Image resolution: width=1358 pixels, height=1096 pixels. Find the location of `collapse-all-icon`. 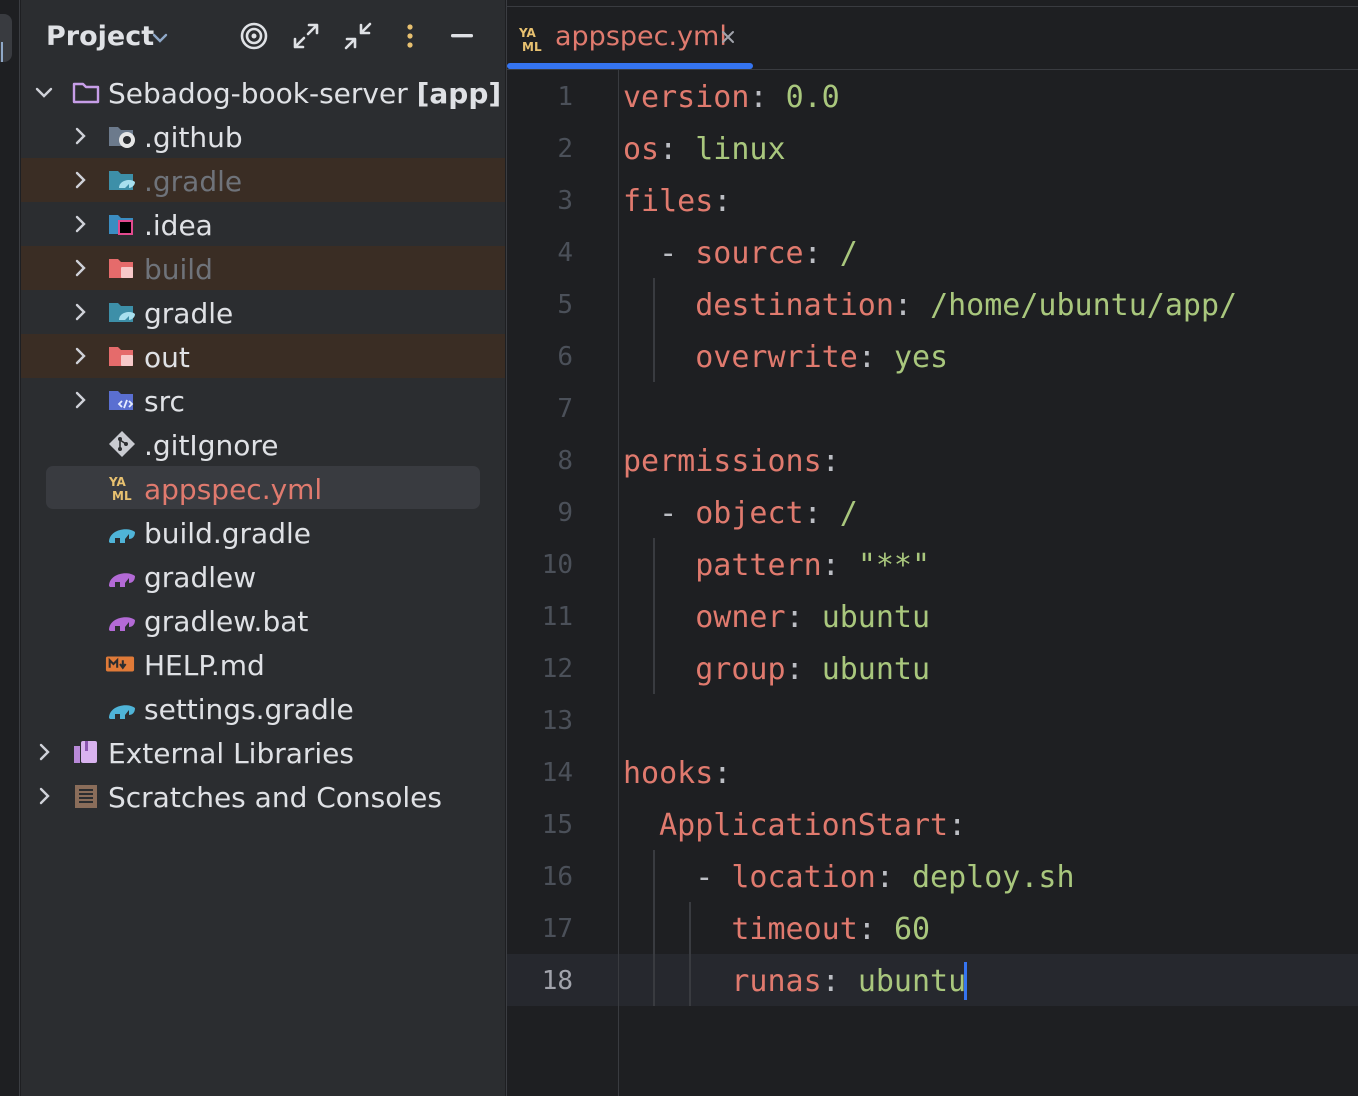

collapse-all-icon is located at coordinates (358, 36).